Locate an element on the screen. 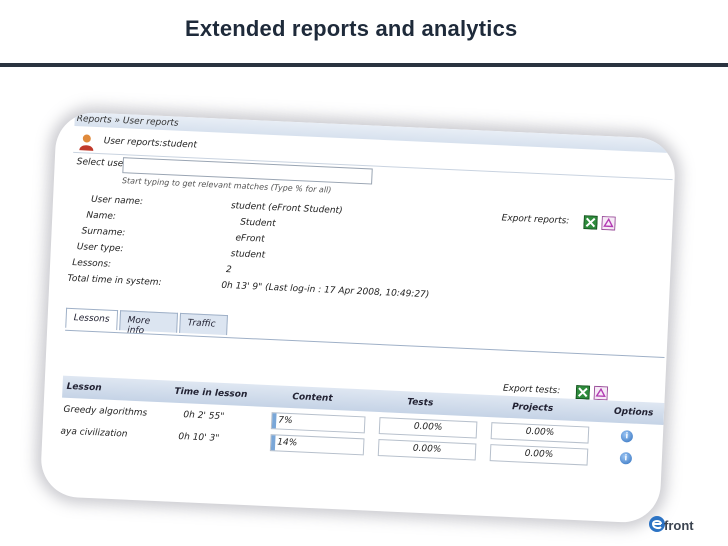 Image resolution: width=728 pixels, height=546 pixels. column-header: Lesson is located at coordinates (84, 388).